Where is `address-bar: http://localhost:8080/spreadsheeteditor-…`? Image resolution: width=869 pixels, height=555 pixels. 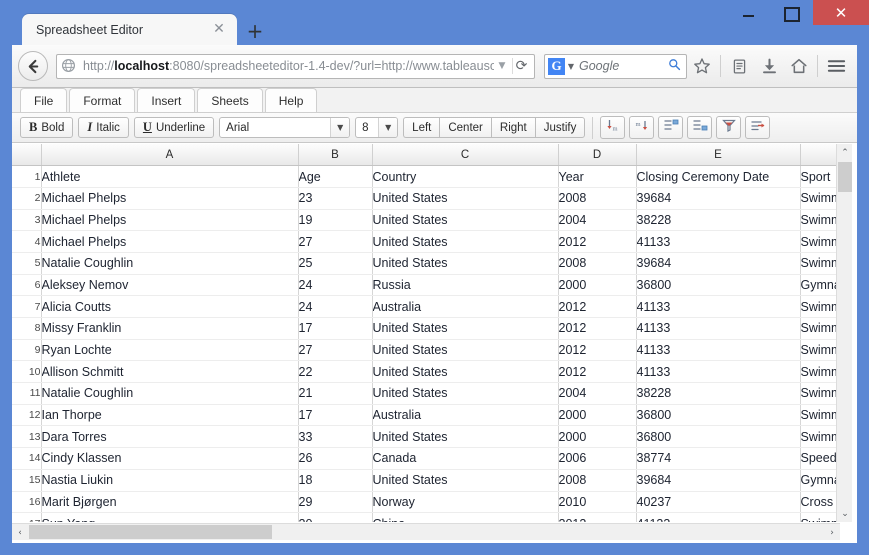
address-bar: http://localhost:8080/spreadsheeteditor-… is located at coordinates (295, 66).